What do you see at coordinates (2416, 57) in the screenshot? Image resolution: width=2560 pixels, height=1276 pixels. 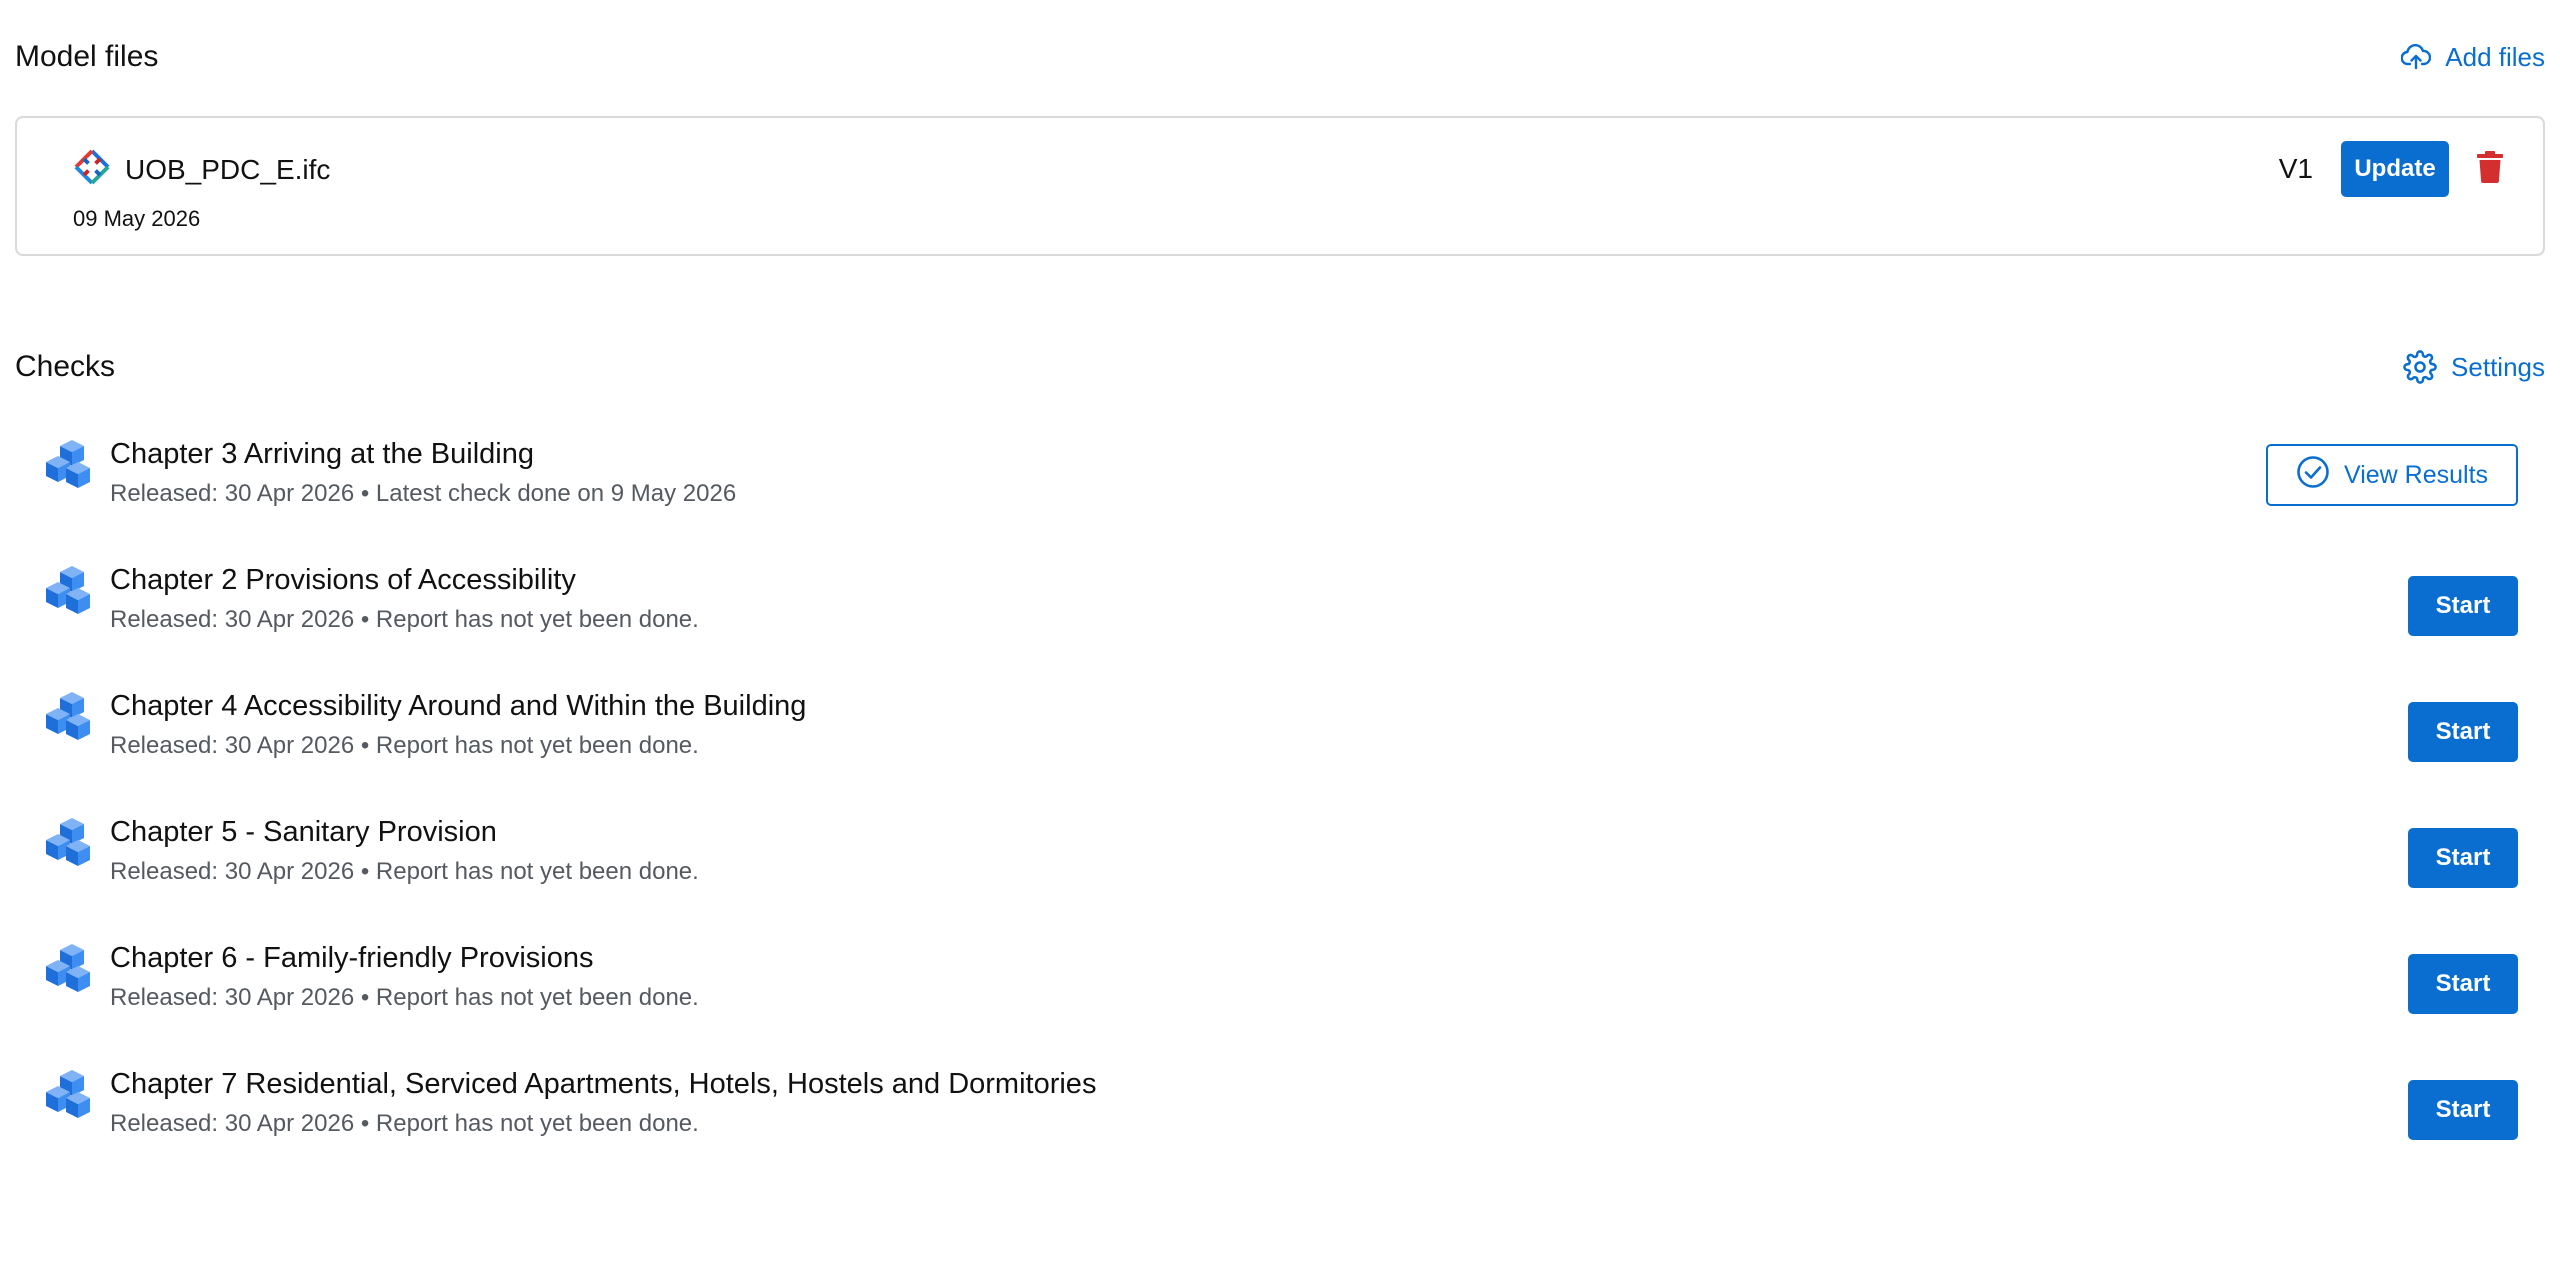 I see `cloud-upload-icon` at bounding box center [2416, 57].